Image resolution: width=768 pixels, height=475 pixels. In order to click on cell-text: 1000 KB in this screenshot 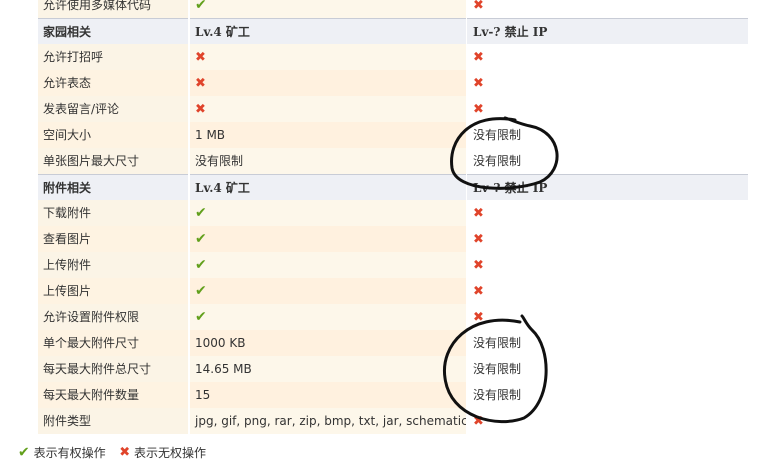, I will do `click(220, 343)`.